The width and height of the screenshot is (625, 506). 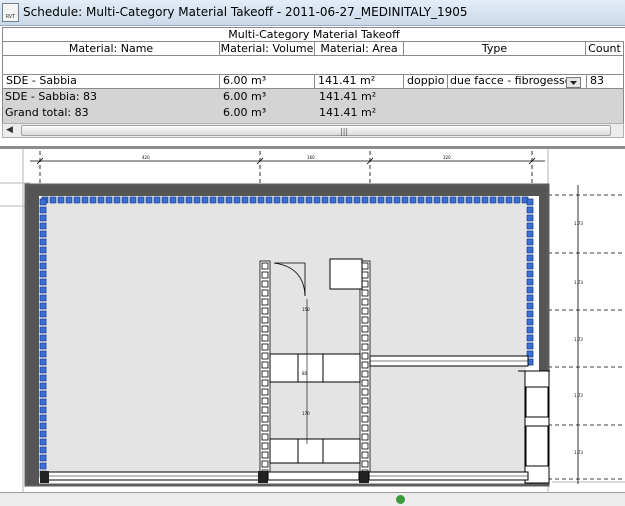 I want to click on svg-text: 420, so click(x=146, y=157).